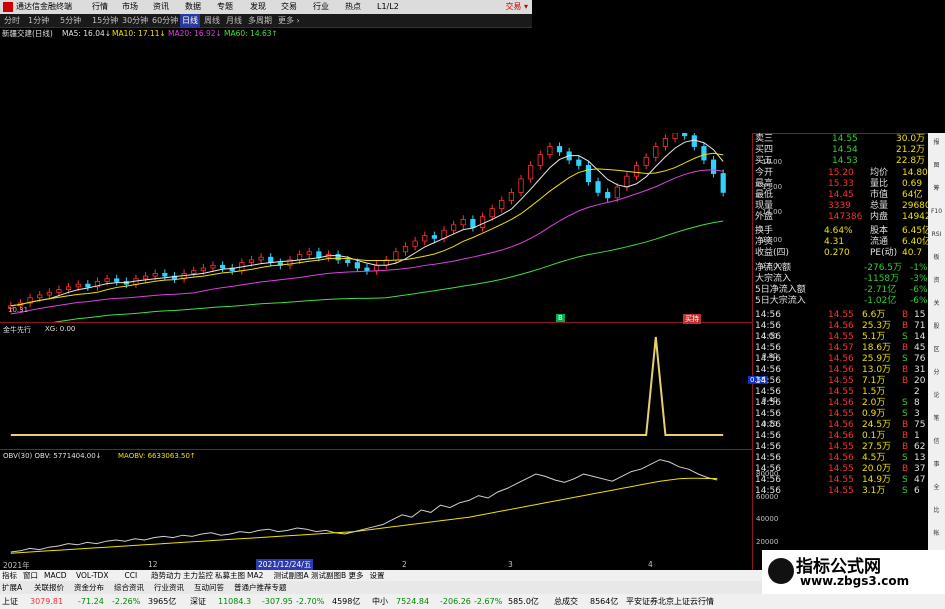 This screenshot has width=945, height=609. What do you see at coordinates (841, 231) in the screenshot?
I see `quote-stat-row: 换手 4.64% 股本 6.45亿` at bounding box center [841, 231].